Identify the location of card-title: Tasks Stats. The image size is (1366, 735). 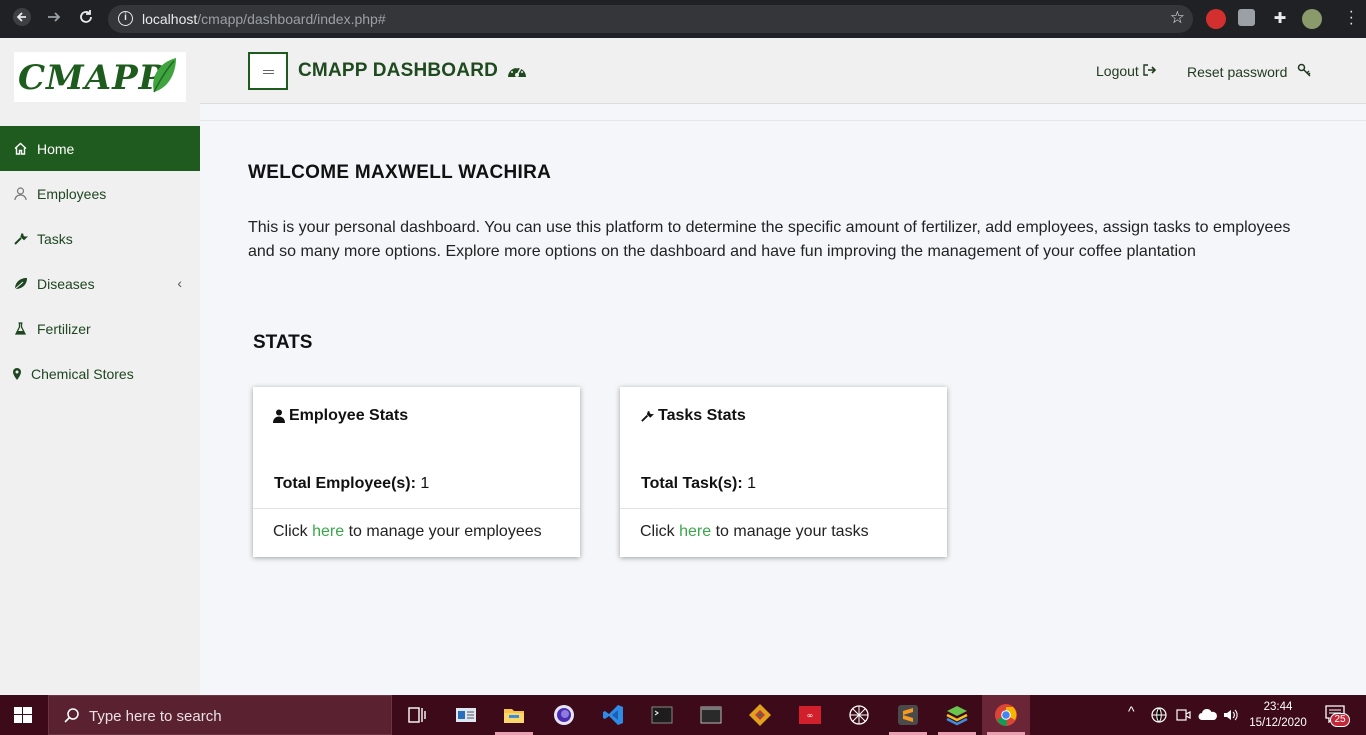
(693, 416).